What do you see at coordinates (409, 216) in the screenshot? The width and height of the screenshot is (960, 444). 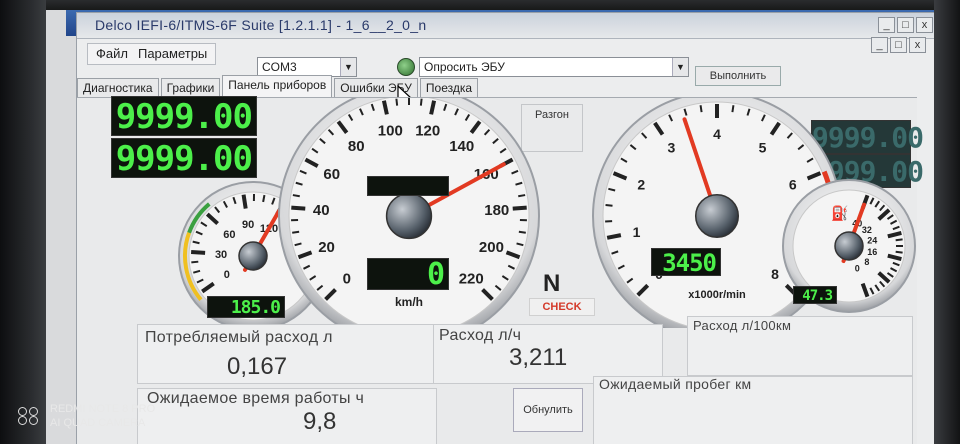 I see `speedometer-hub` at bounding box center [409, 216].